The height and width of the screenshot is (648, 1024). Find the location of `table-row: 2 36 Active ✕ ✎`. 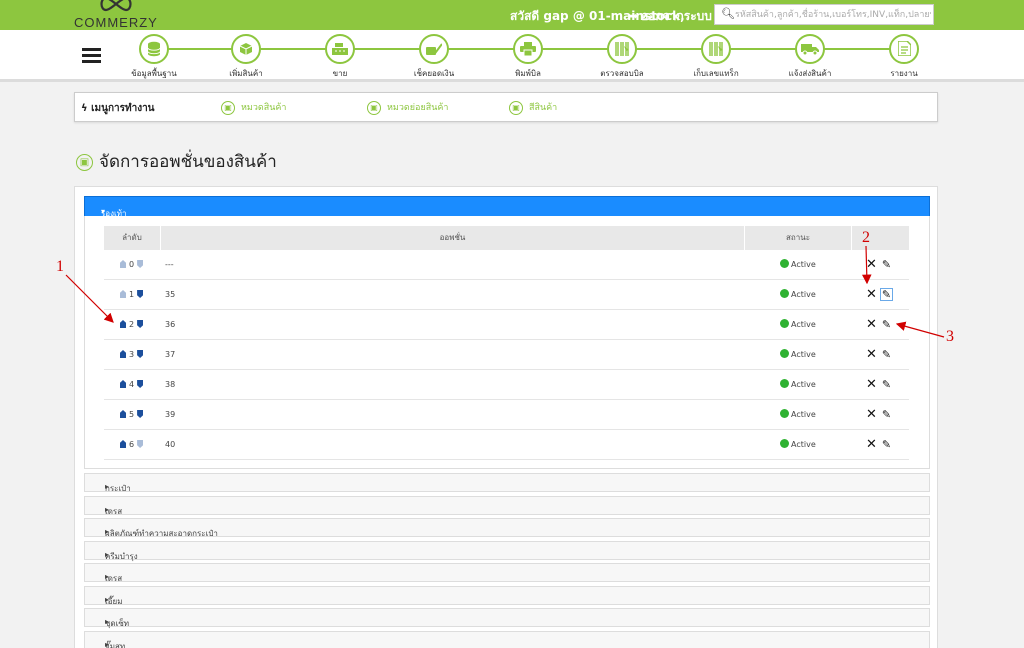

table-row: 2 36 Active ✕ ✎ is located at coordinates (506, 325).